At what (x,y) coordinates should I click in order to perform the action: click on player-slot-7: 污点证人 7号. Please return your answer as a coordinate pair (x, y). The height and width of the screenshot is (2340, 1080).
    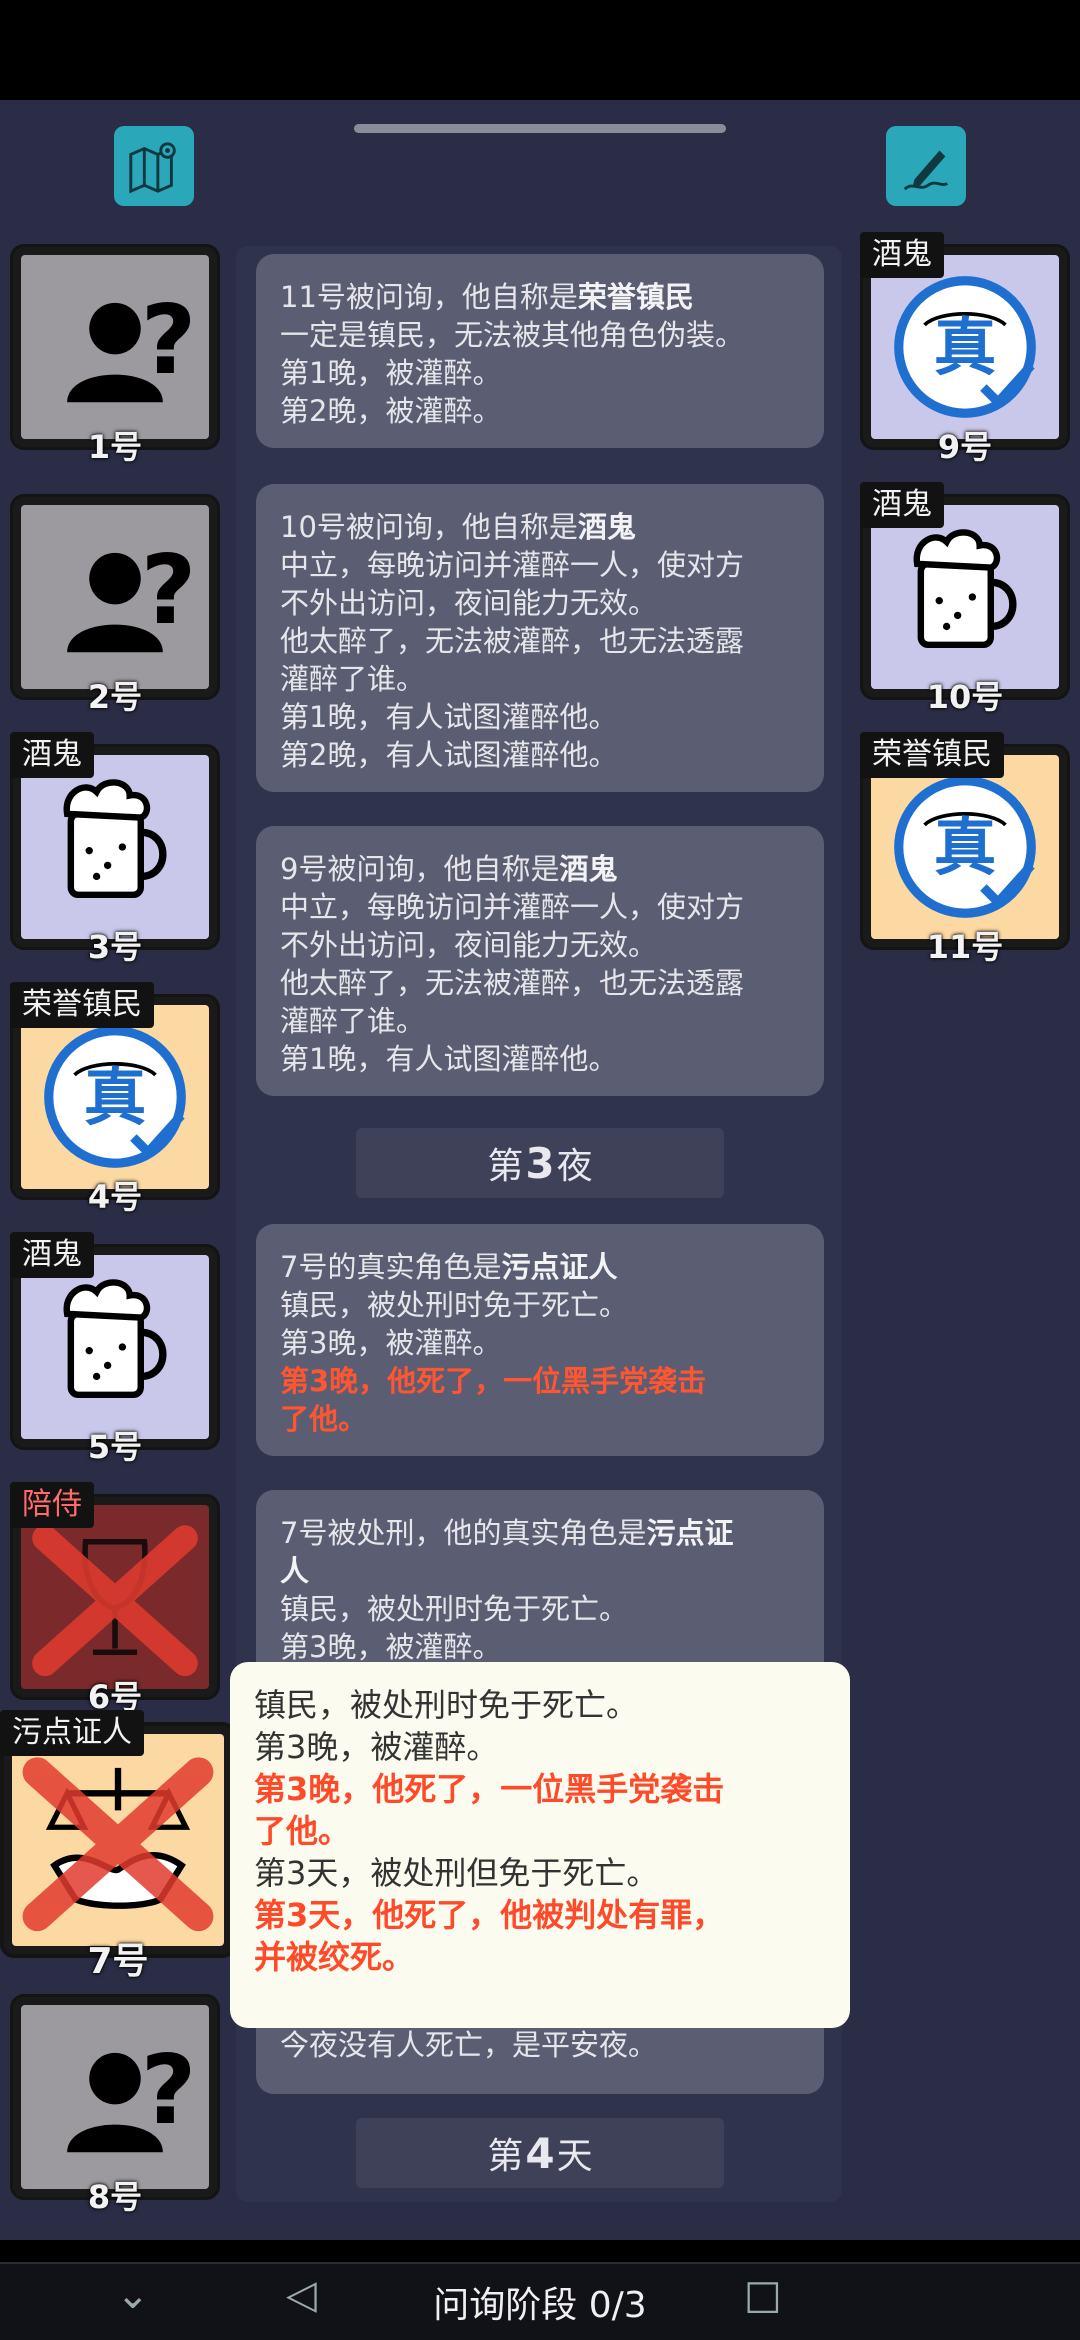
    Looking at the image, I should click on (118, 1846).